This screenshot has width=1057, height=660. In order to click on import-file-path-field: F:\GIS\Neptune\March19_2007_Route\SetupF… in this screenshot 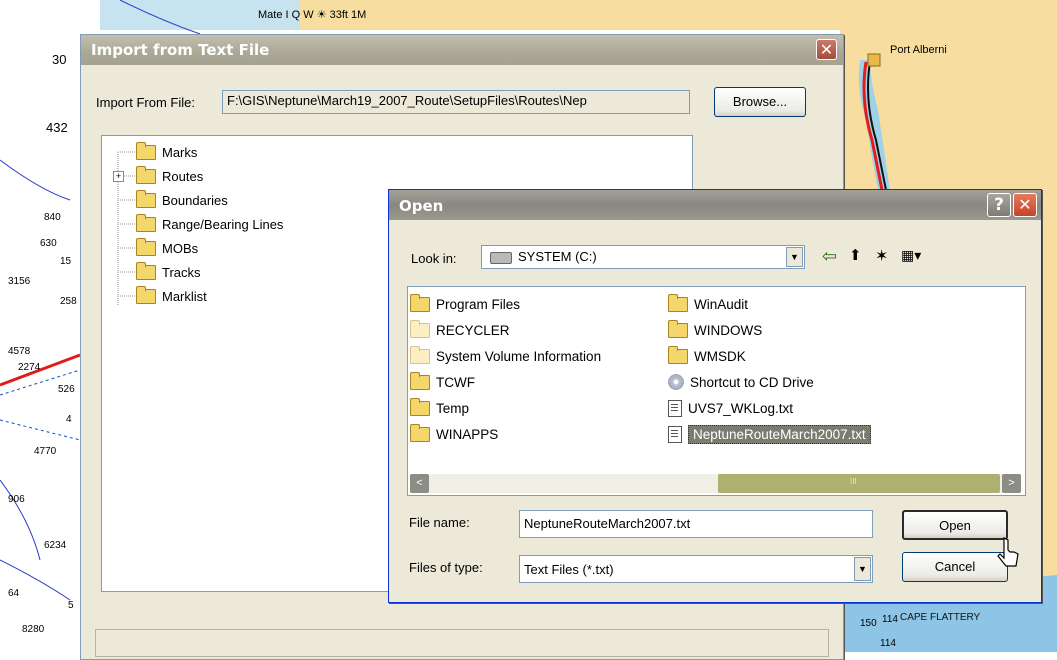, I will do `click(456, 102)`.